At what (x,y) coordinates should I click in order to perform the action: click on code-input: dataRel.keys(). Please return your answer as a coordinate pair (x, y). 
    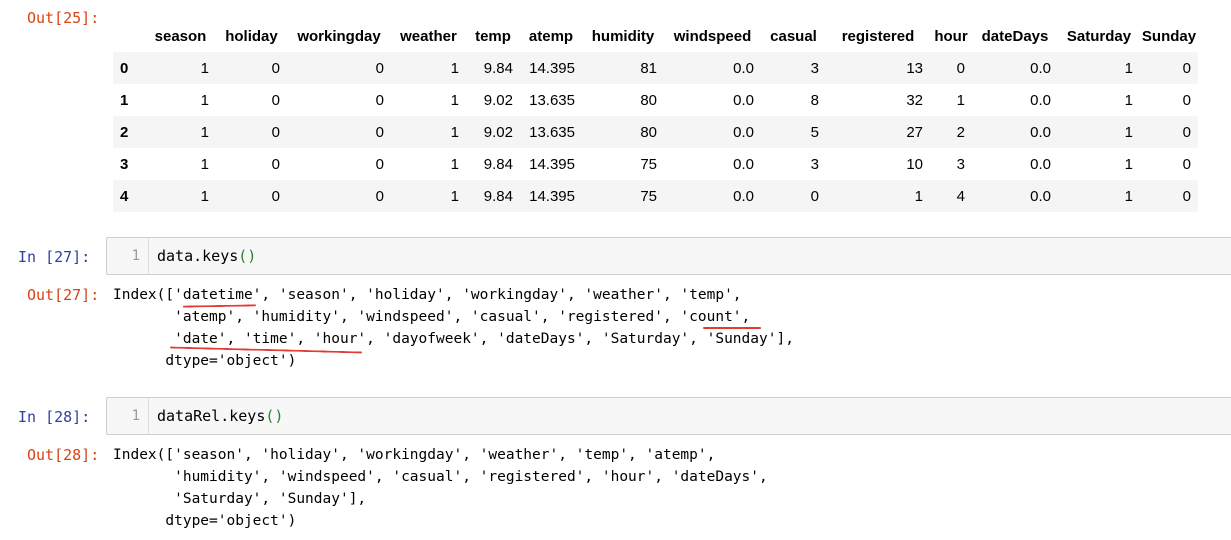
    Looking at the image, I should click on (220, 416).